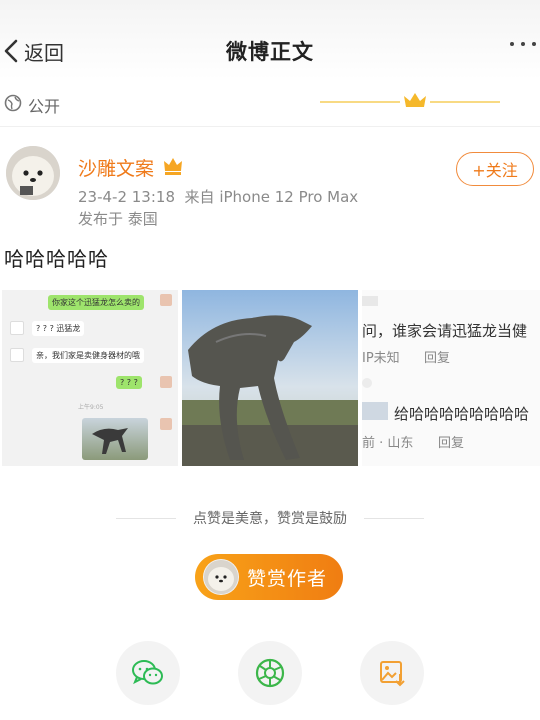  What do you see at coordinates (118, 219) in the screenshot?
I see `post-location: 发布于 泰国` at bounding box center [118, 219].